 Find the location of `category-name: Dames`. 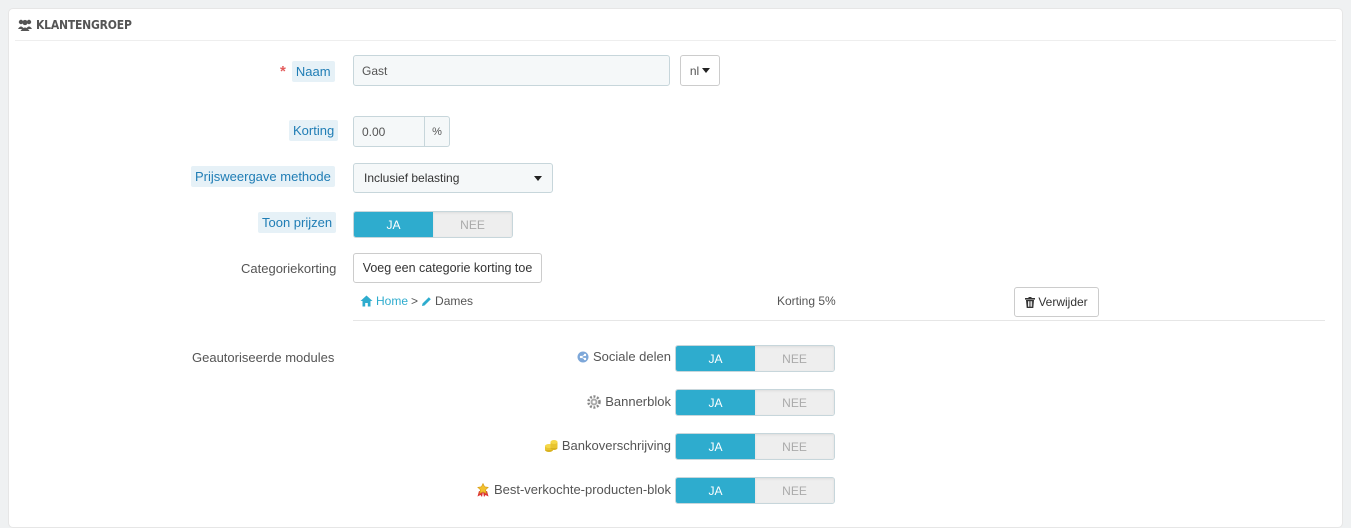

category-name: Dames is located at coordinates (454, 301).